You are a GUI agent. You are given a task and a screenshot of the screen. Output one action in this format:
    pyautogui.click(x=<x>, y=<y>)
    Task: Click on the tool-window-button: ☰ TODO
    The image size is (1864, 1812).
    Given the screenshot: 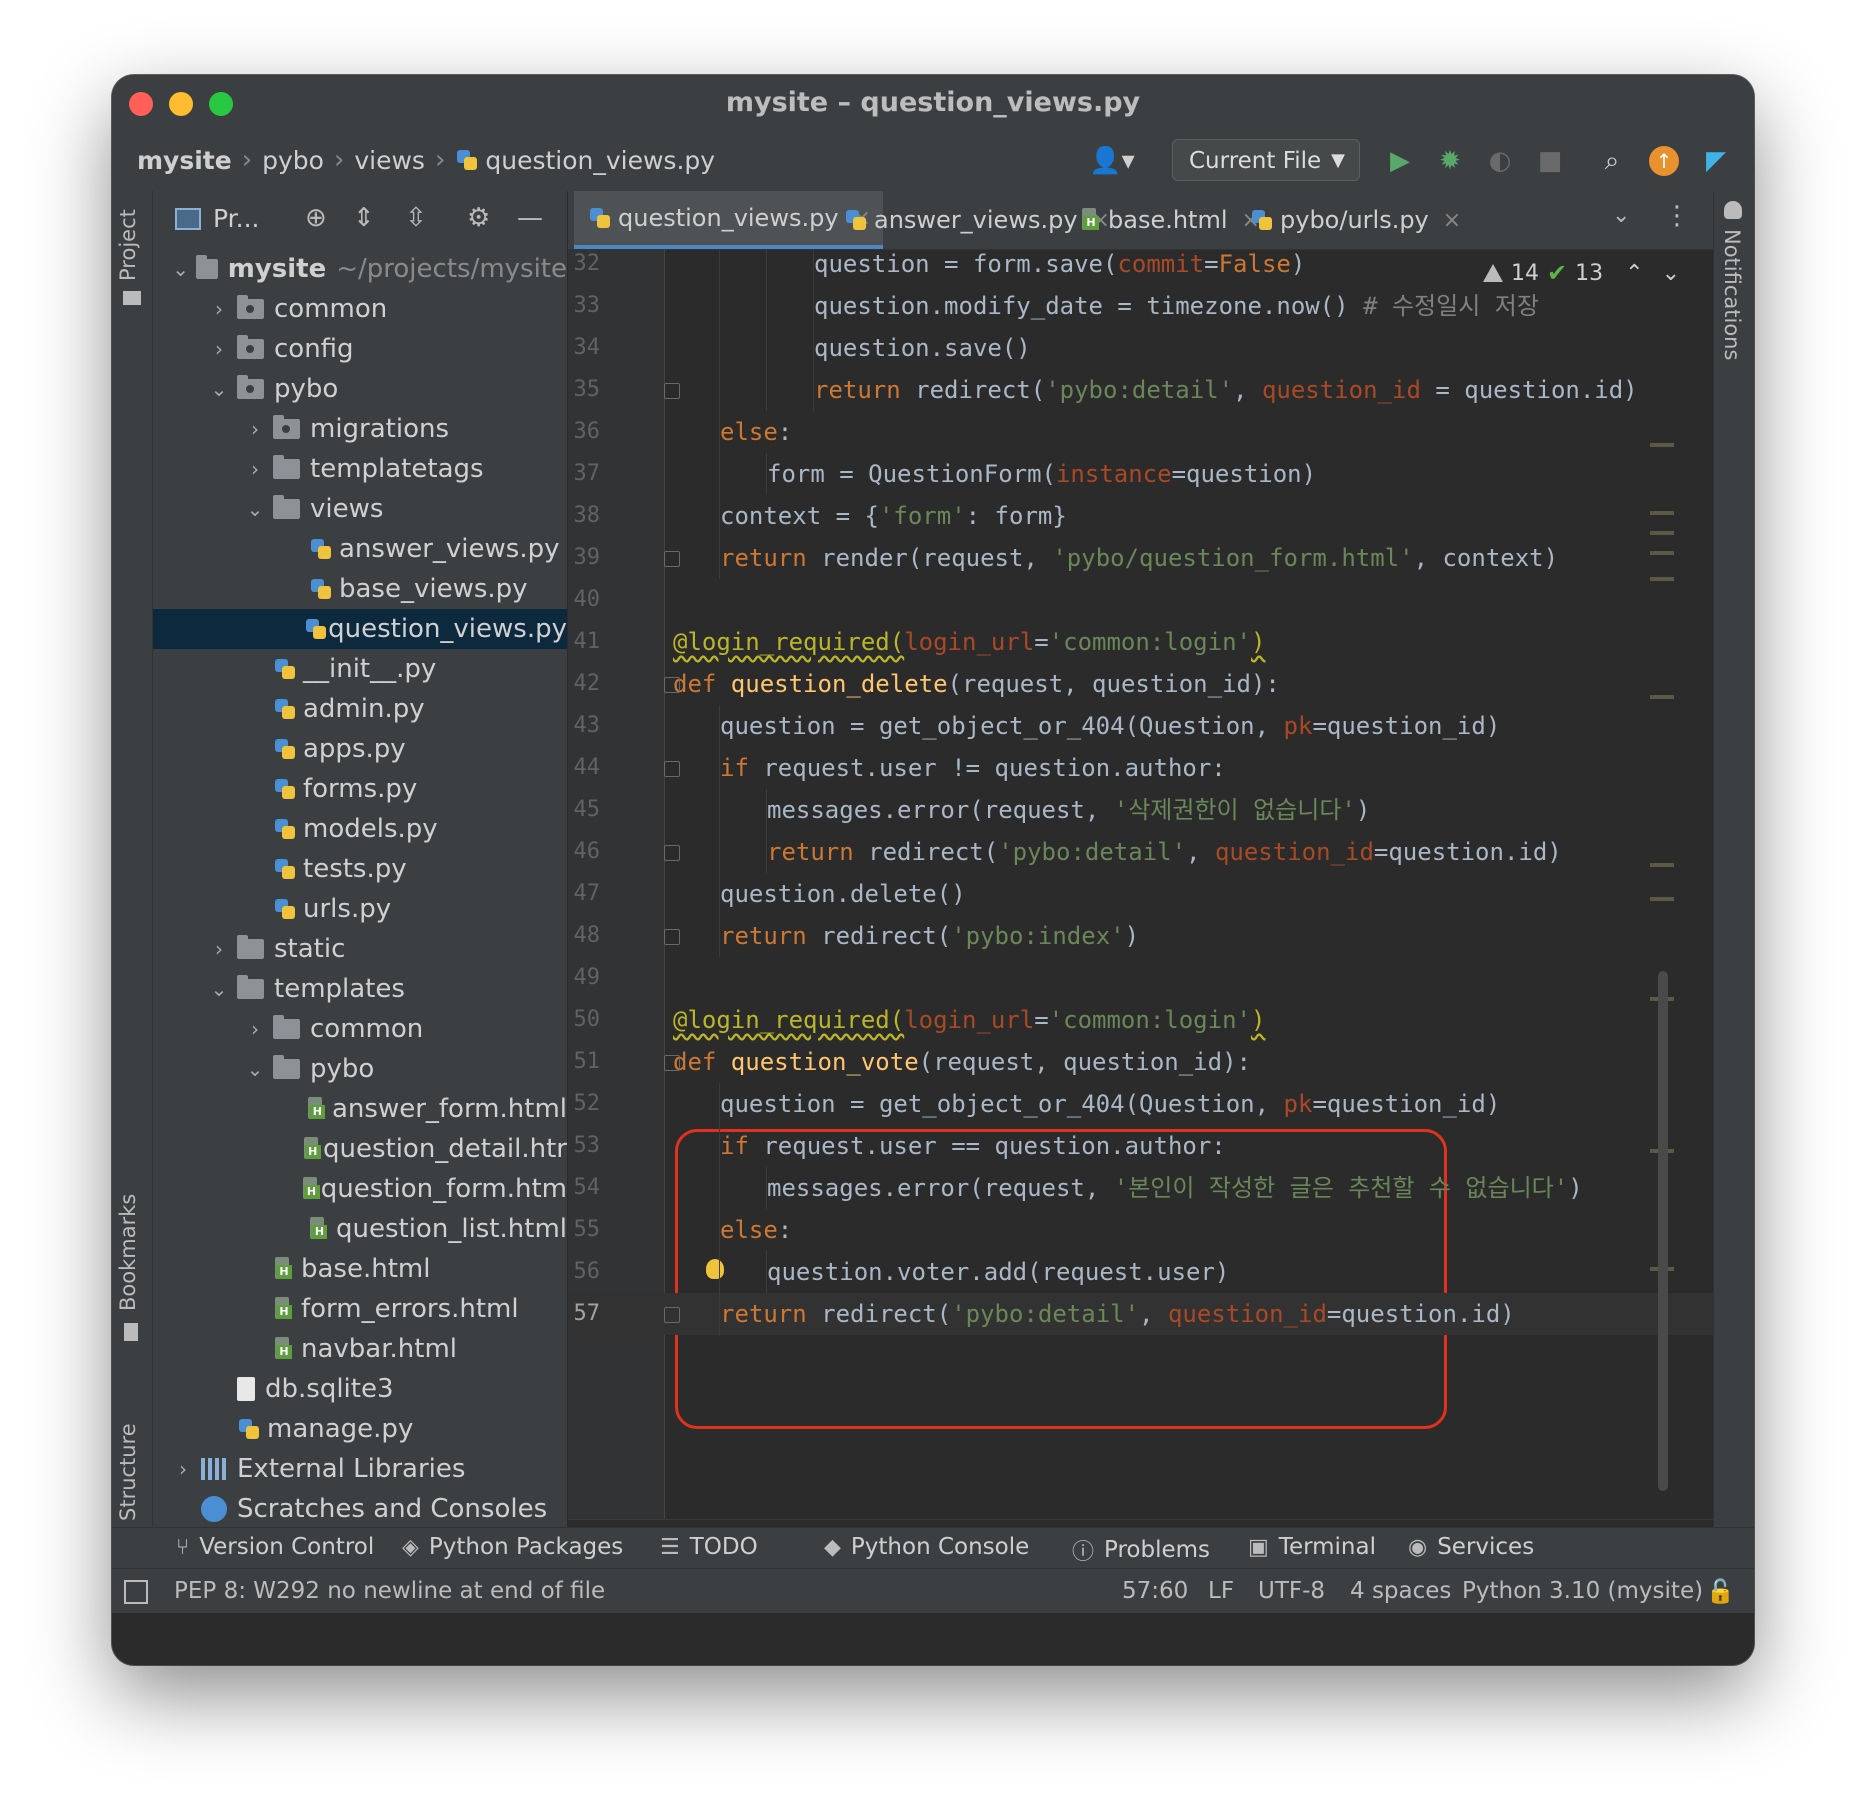 What is the action you would take?
    pyautogui.click(x=709, y=1547)
    